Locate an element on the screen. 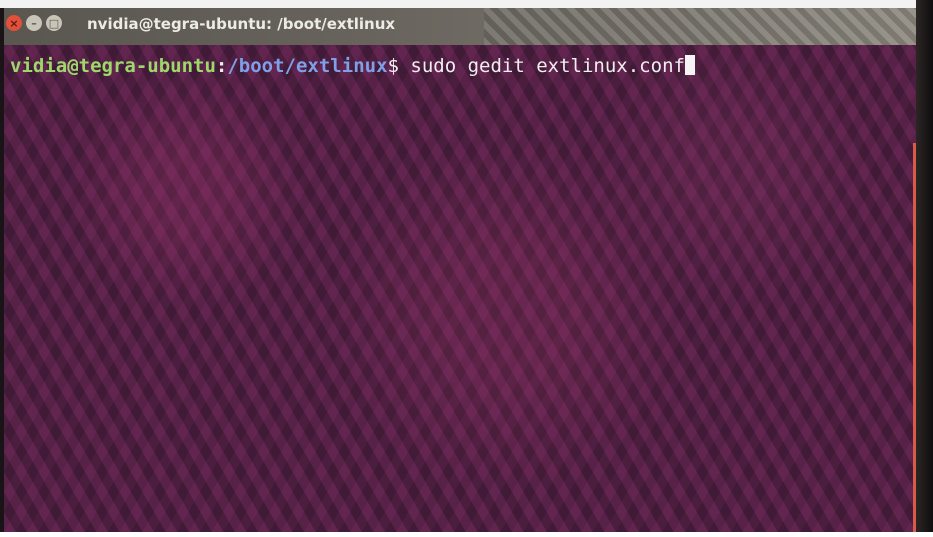  monitor-bezel-top is located at coordinates (466, 4).